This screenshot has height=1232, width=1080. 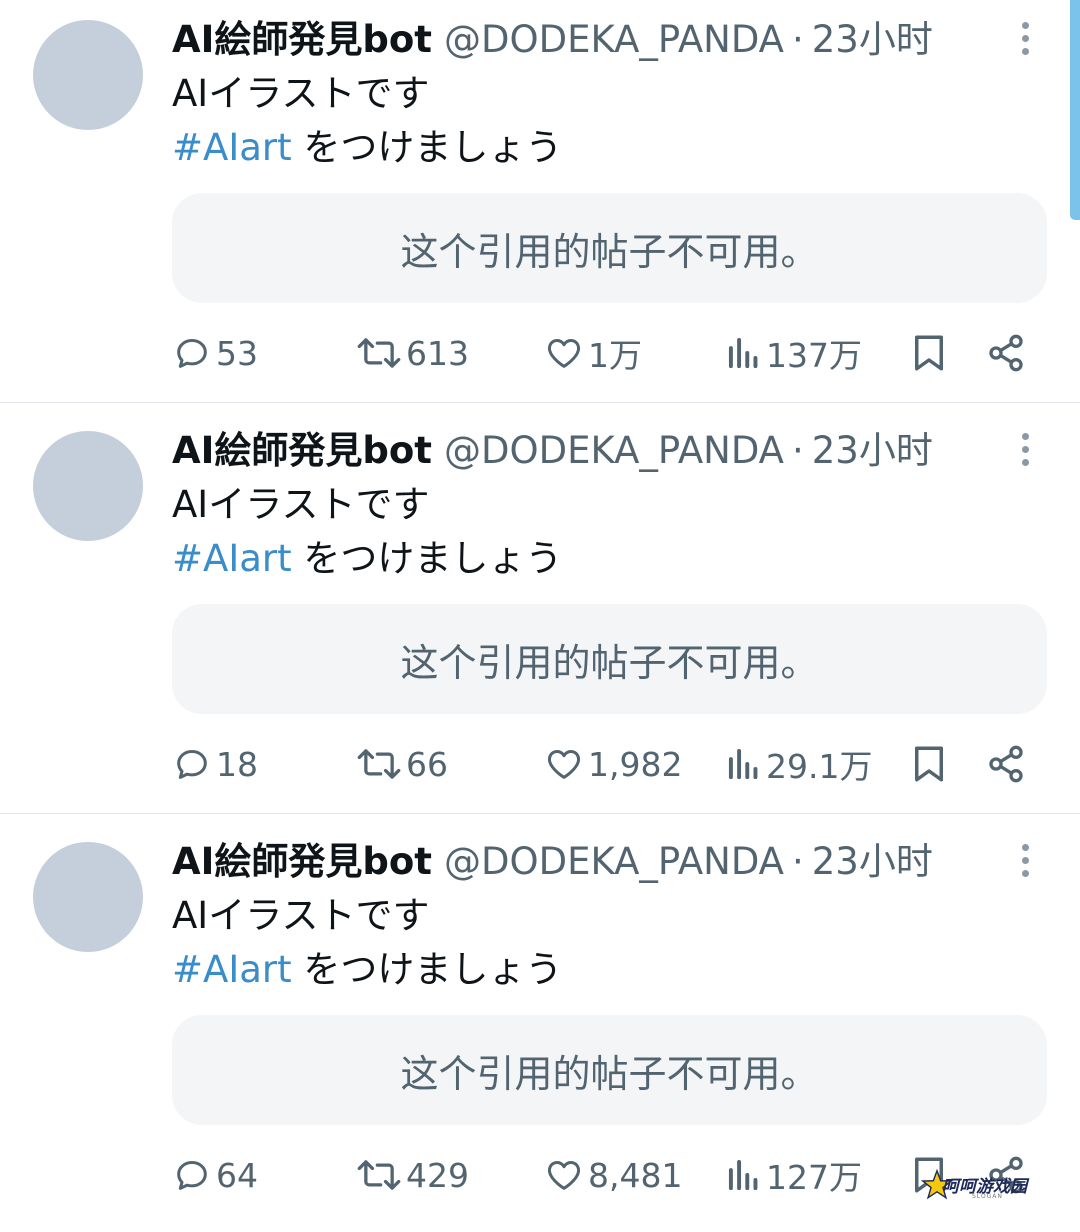 What do you see at coordinates (540, 1175) in the screenshot?
I see `tweet-actions: 64 429 8,481 127万` at bounding box center [540, 1175].